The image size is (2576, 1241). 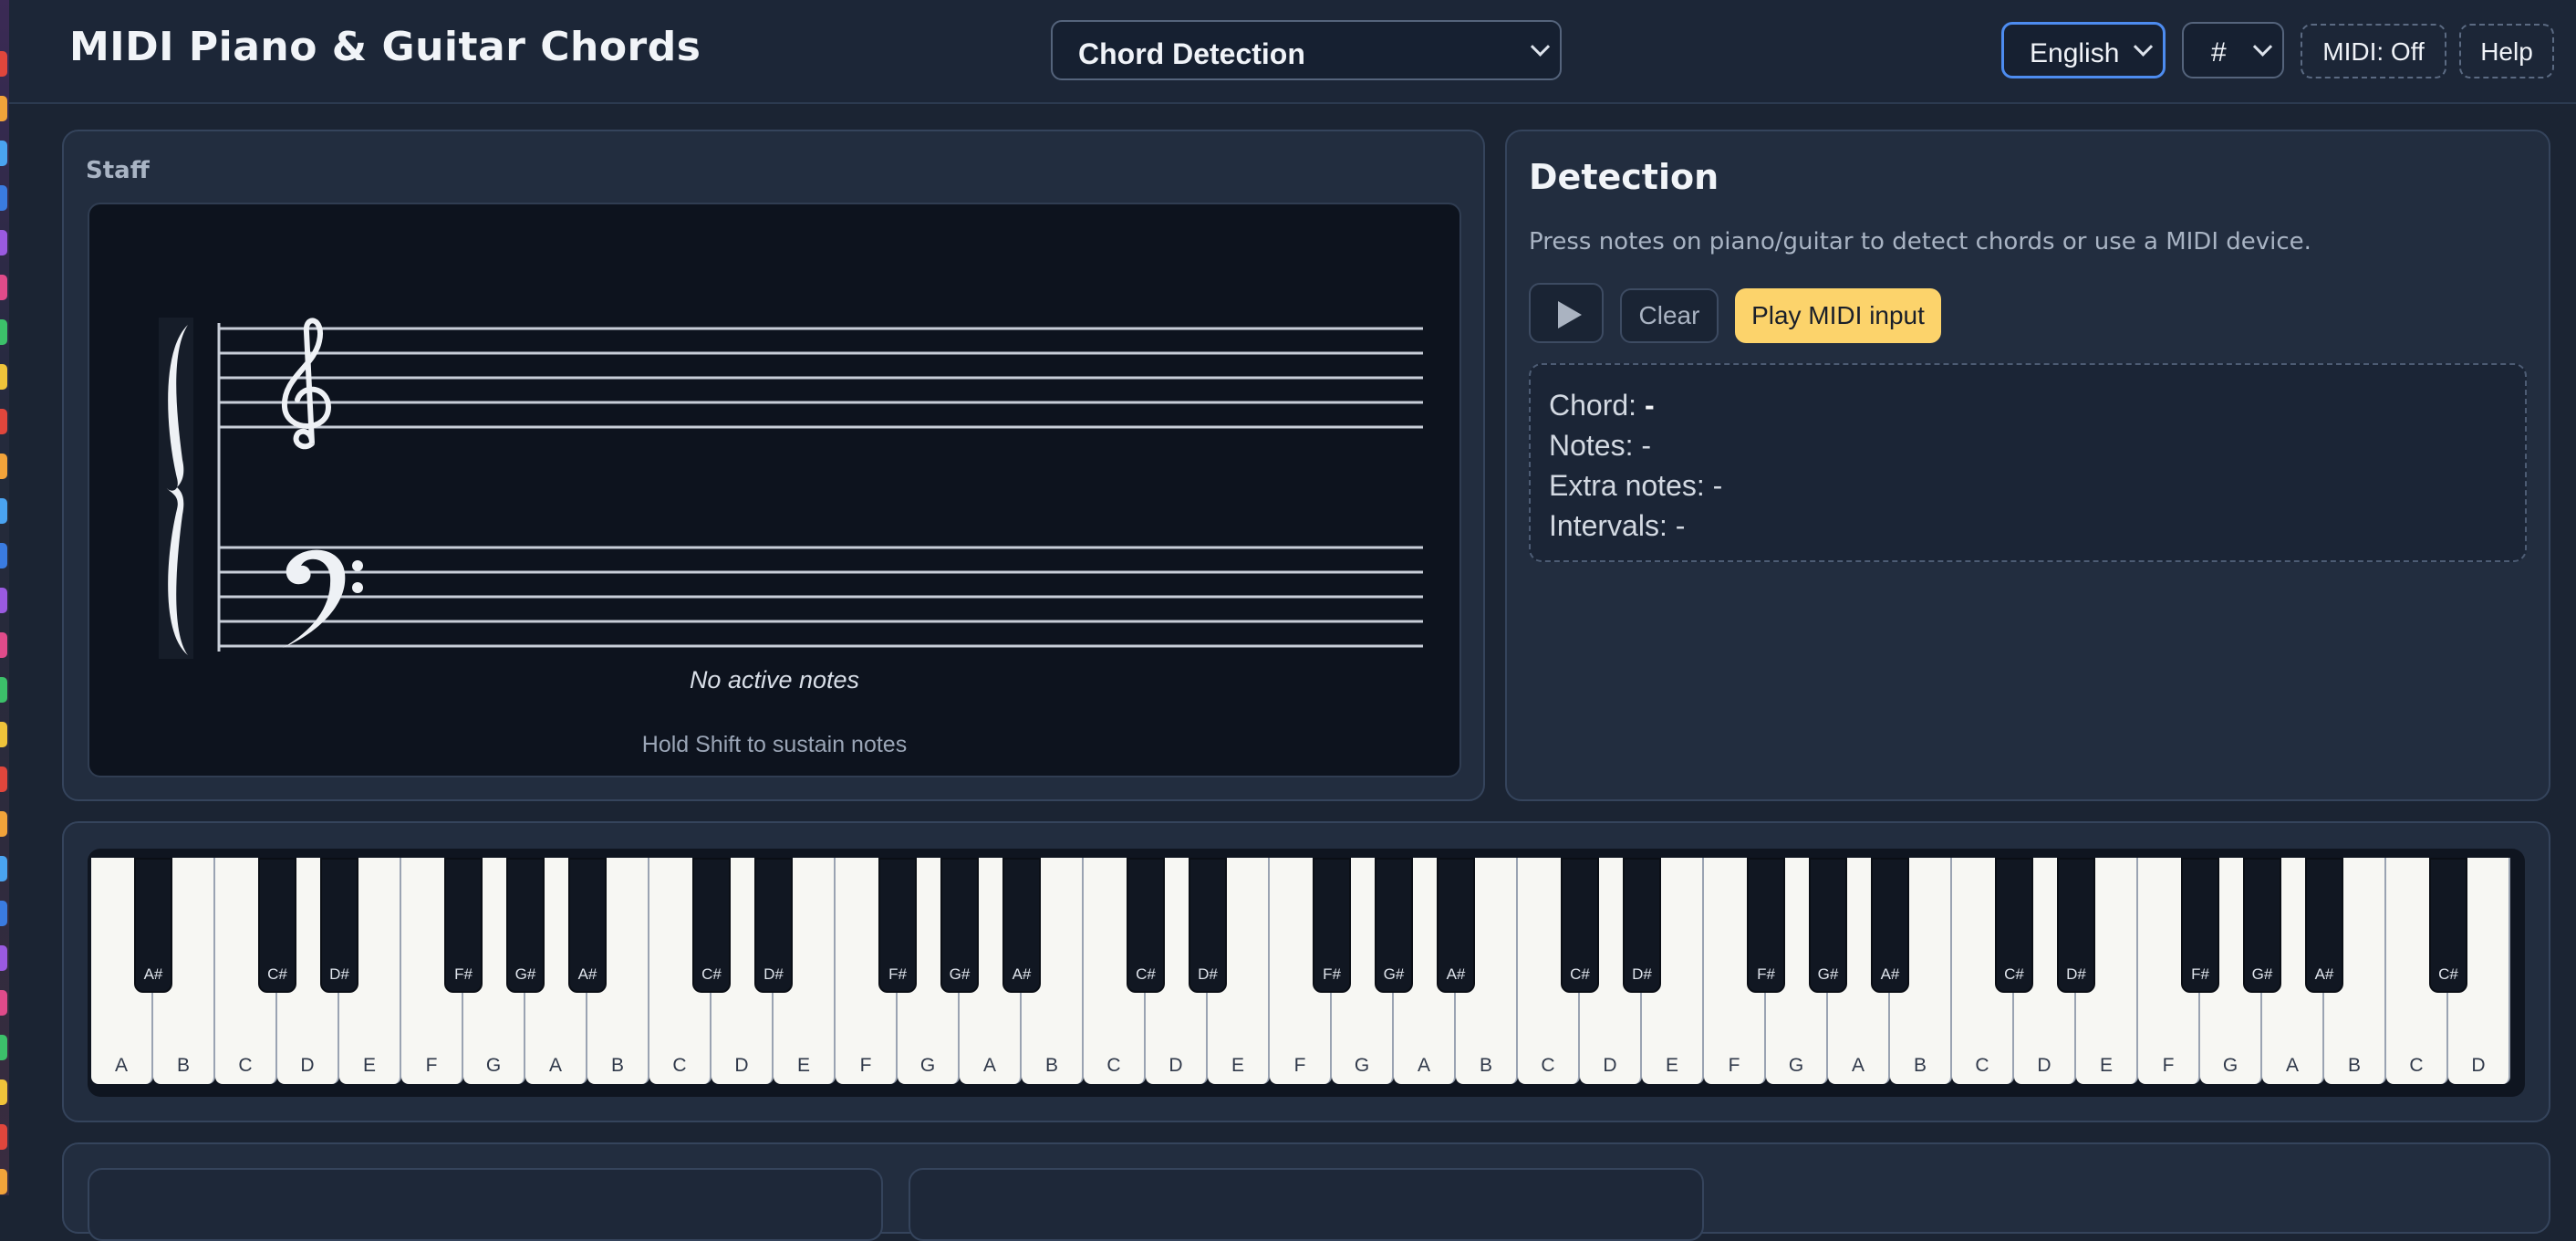 I want to click on play-button, so click(x=1566, y=313).